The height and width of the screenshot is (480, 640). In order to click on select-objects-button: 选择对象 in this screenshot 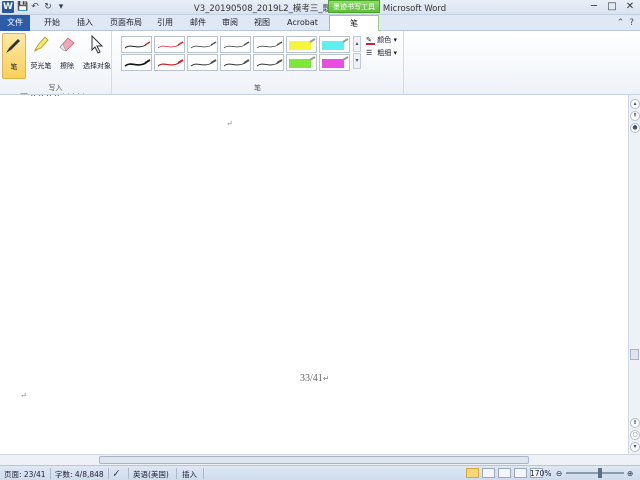, I will do `click(97, 52)`.